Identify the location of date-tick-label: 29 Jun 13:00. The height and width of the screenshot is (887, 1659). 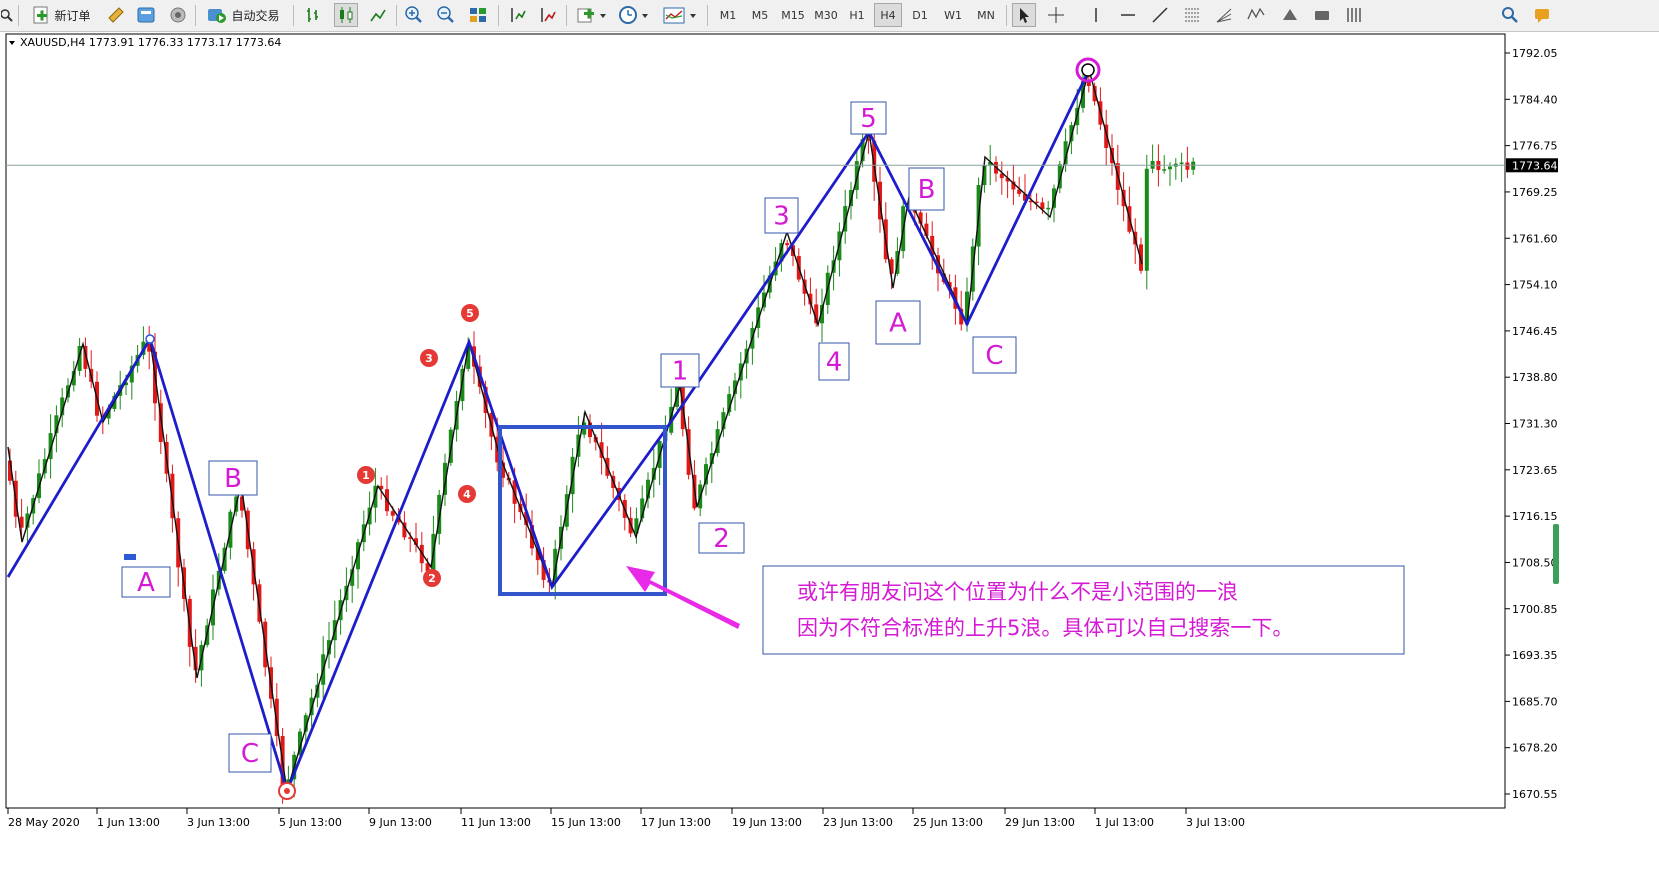
(1040, 822).